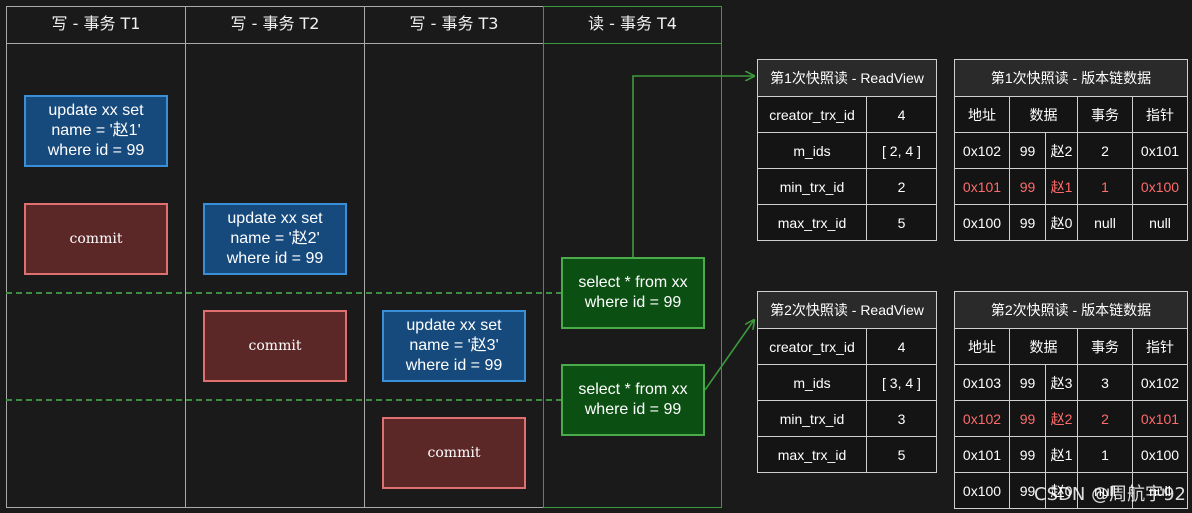 Image resolution: width=1192 pixels, height=513 pixels. Describe the element at coordinates (1105, 222) in the screenshot. I see `chain-cell-trx: null` at that location.